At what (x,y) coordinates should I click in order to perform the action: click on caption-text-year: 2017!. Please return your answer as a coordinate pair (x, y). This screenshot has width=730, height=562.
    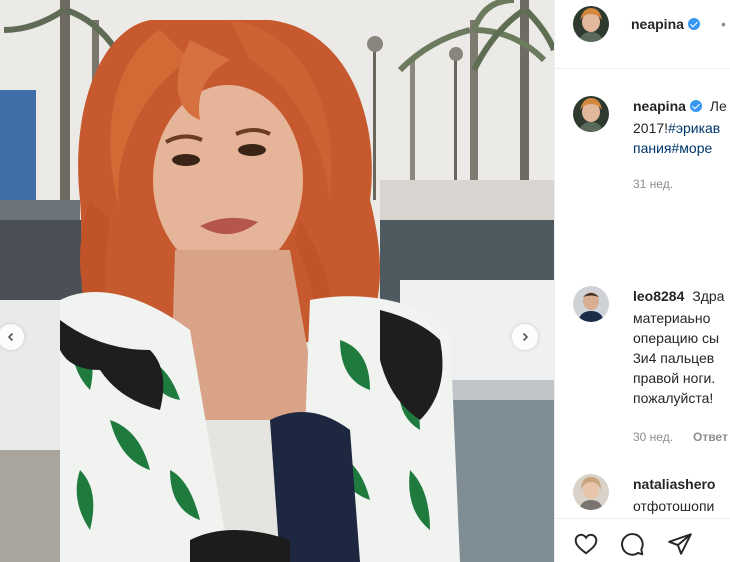
    Looking at the image, I should click on (651, 128).